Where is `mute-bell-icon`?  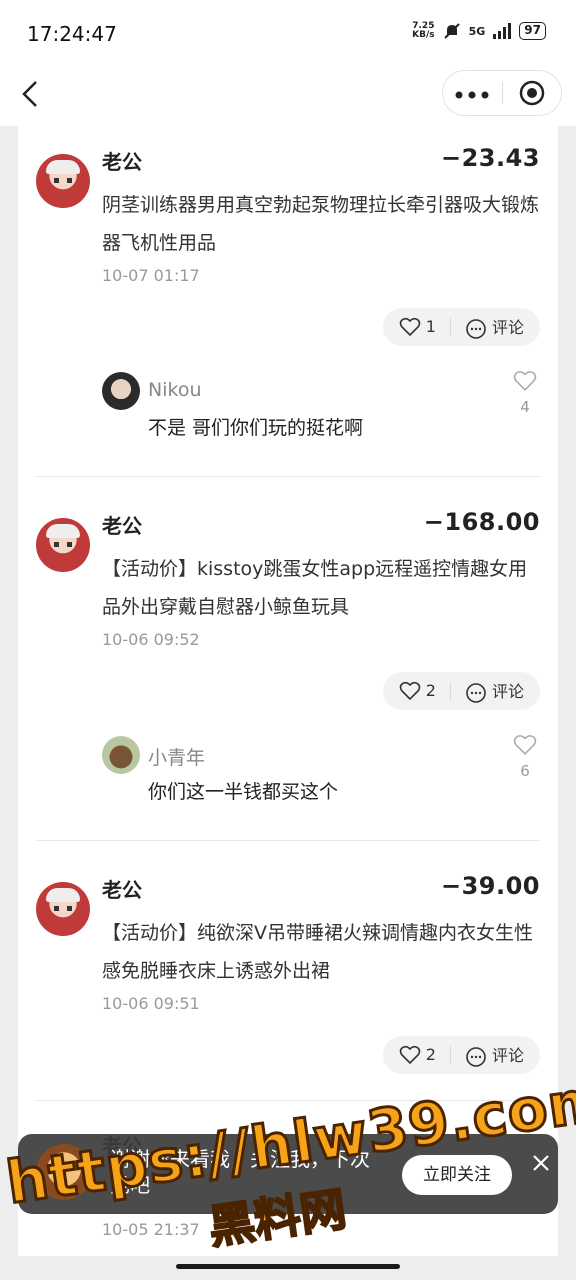
mute-bell-icon is located at coordinates (452, 31).